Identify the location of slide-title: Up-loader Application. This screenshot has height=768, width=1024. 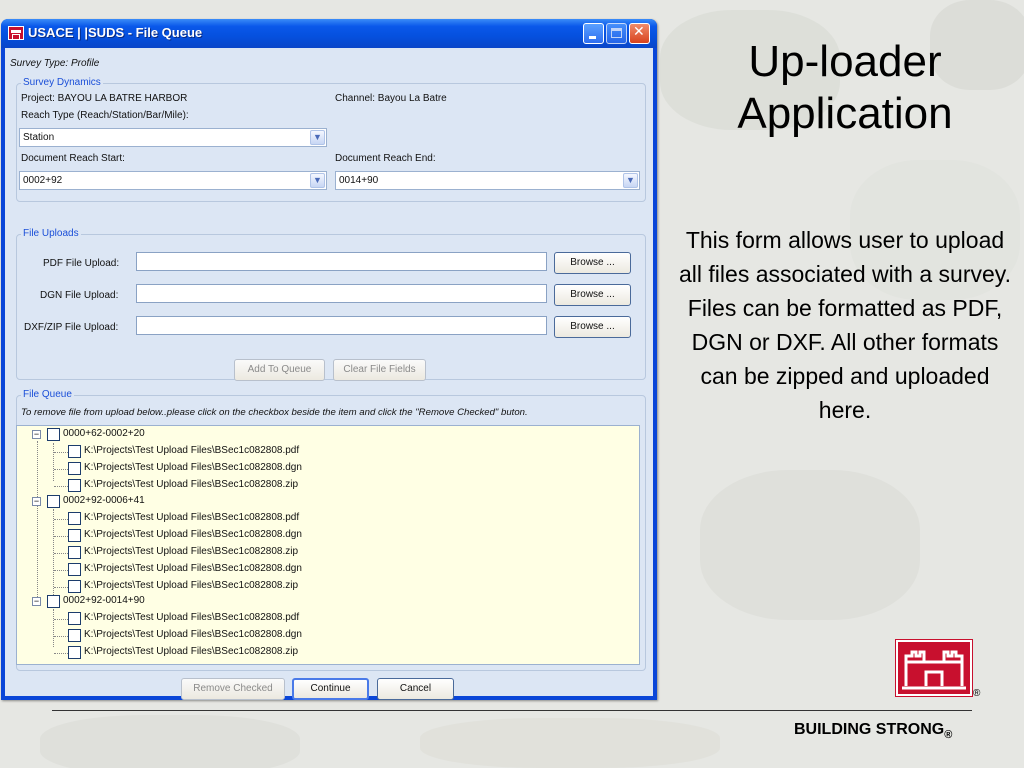
(845, 87).